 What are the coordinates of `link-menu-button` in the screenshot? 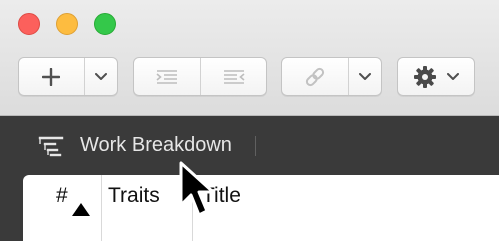 It's located at (364, 76).